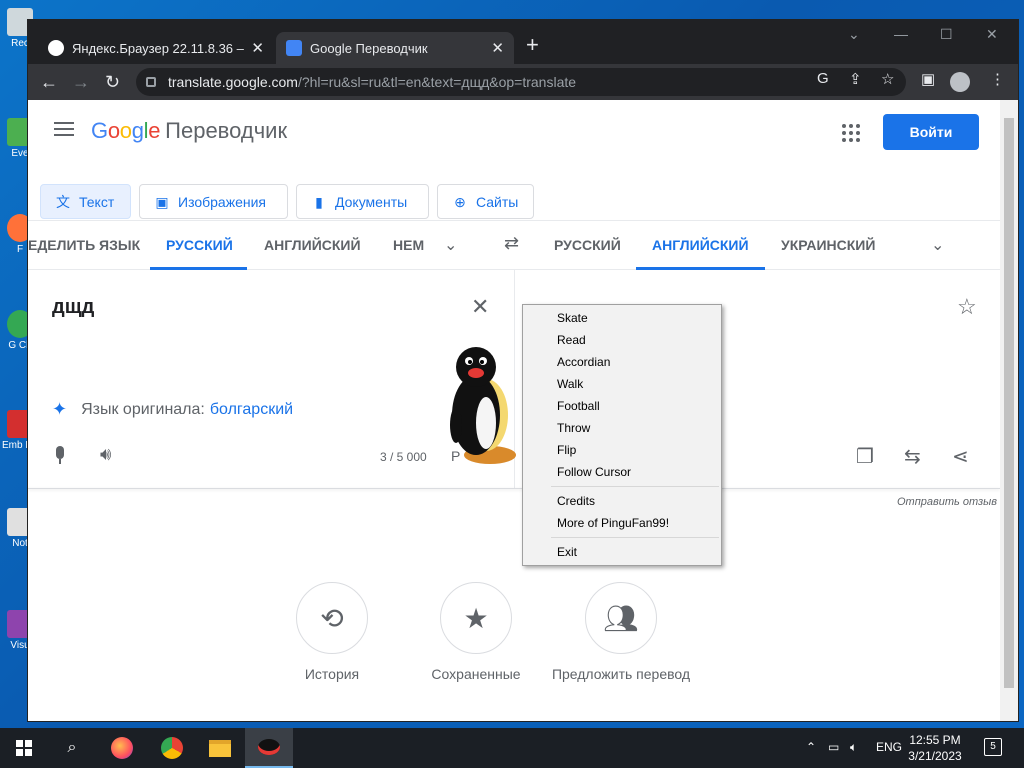  I want to click on source-lang-detect: ЕДЕЛИТЬ ЯЗЫК, so click(84, 245).